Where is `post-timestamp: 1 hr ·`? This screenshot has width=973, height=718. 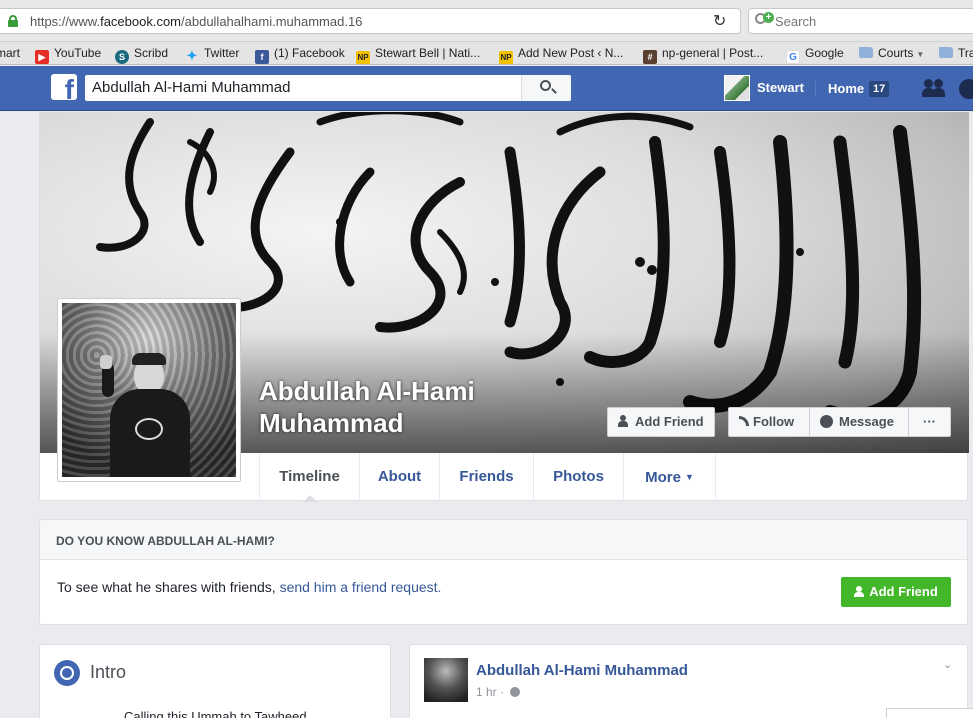
post-timestamp: 1 hr · is located at coordinates (498, 692).